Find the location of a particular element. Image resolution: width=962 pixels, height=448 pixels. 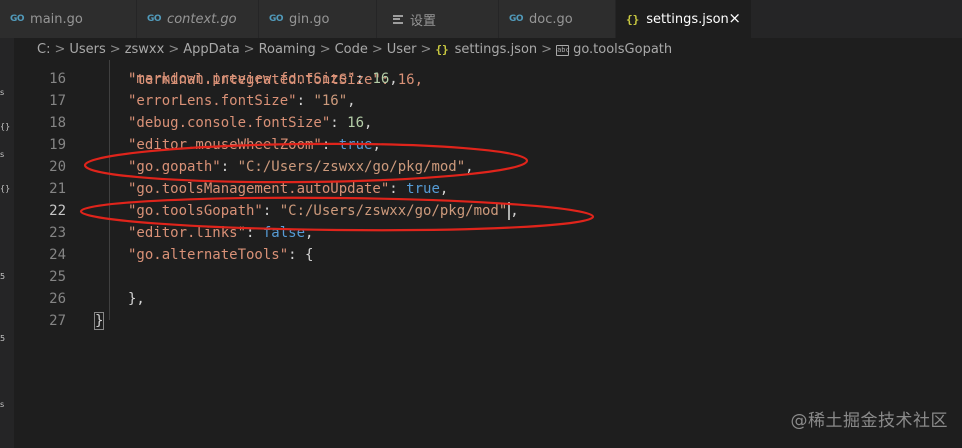

breadcrumb-item: C: is located at coordinates (43, 49).